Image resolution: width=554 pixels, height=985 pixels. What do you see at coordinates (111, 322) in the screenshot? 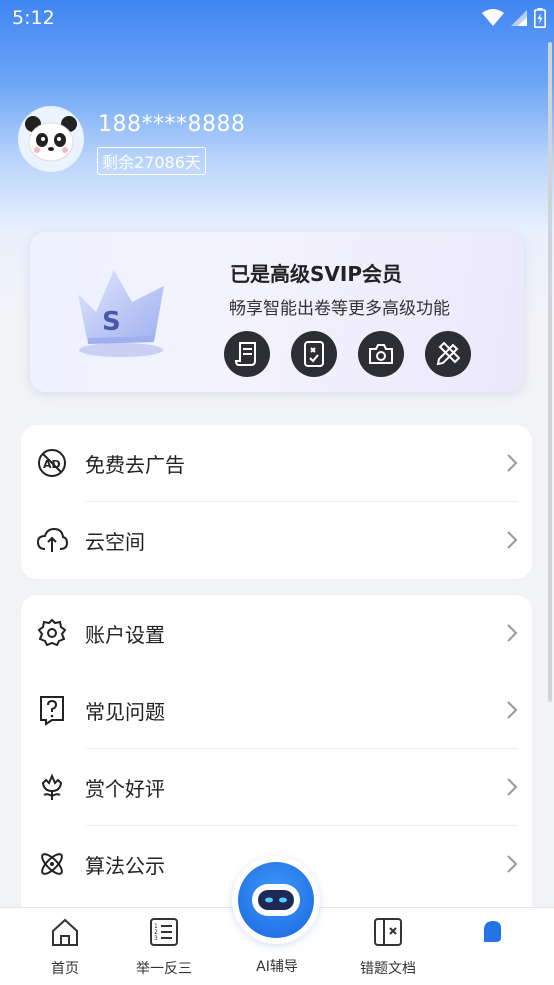
I see `svg-text: S` at bounding box center [111, 322].